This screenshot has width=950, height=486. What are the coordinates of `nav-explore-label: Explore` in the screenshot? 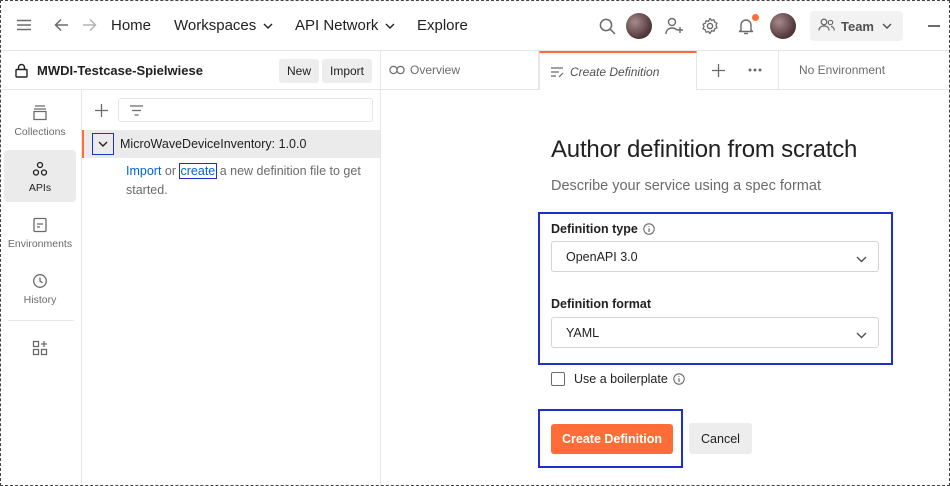 It's located at (442, 25).